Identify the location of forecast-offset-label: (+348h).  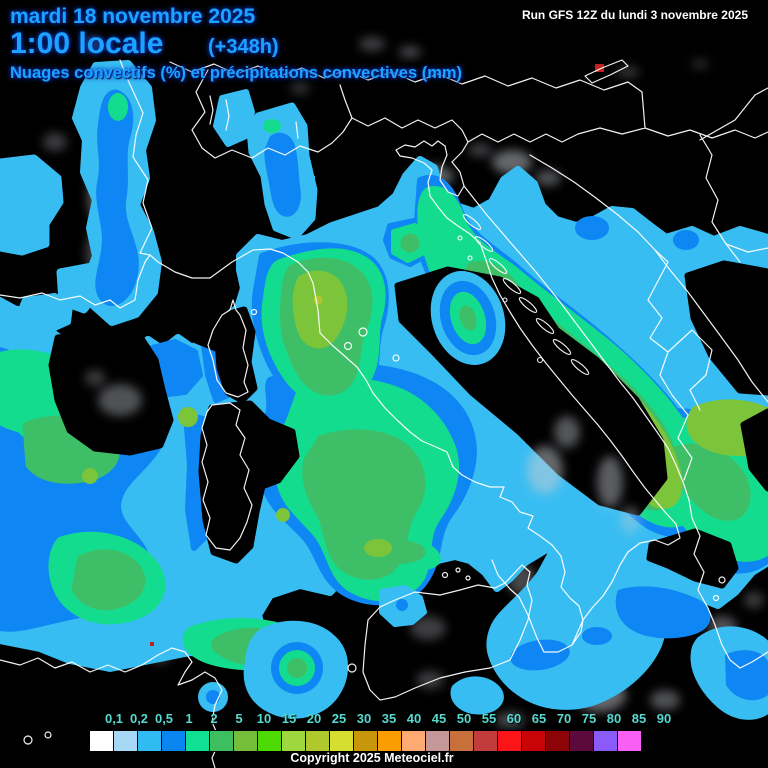
(243, 47).